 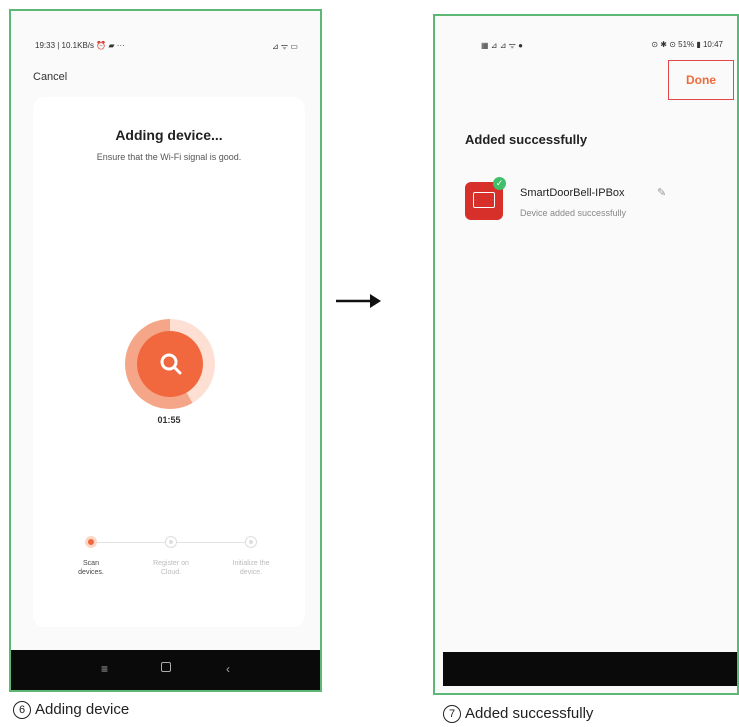 I want to click on countdown-timer: 01:55, so click(x=169, y=420).